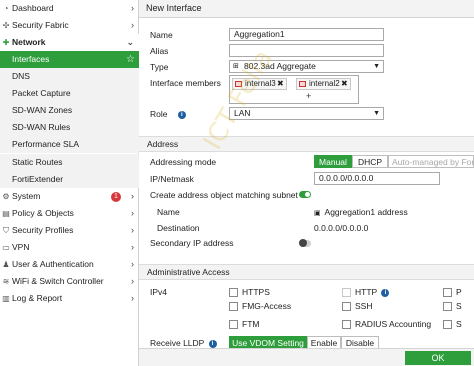 The width and height of the screenshot is (474, 366). I want to click on sidebar-item-label: Security Profiles, so click(43, 230).